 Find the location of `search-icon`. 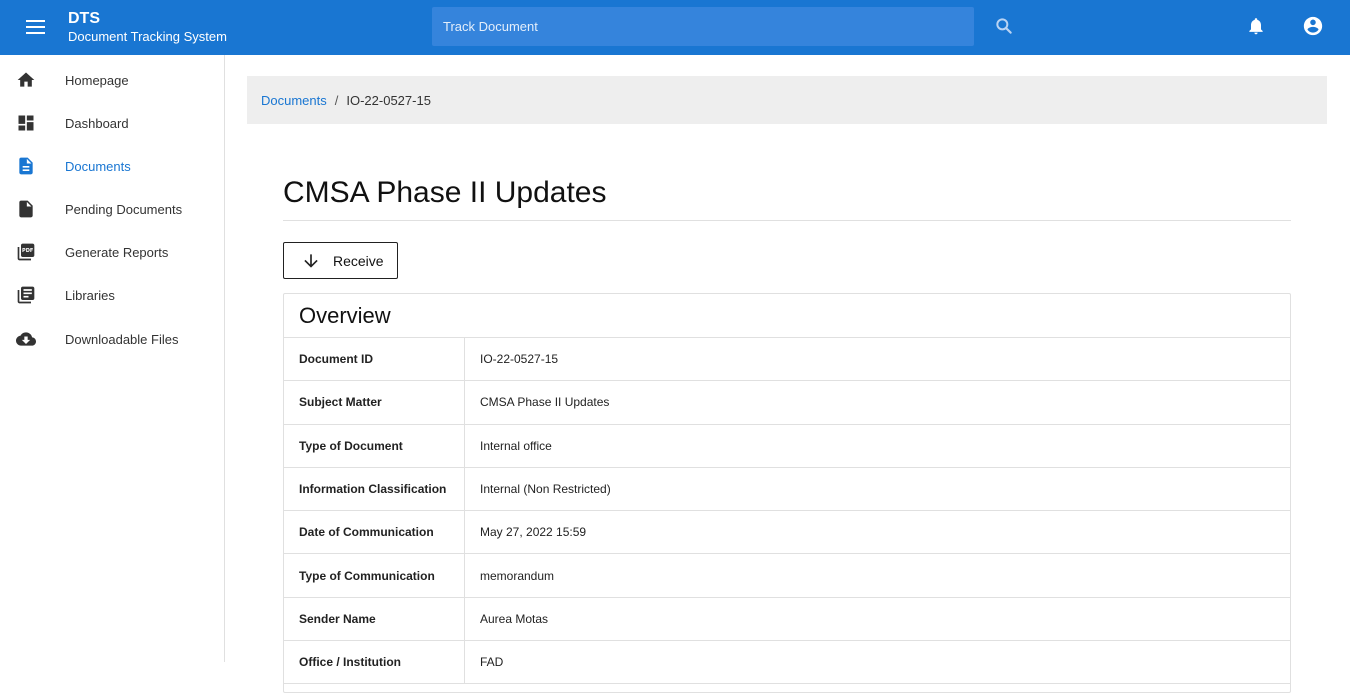

search-icon is located at coordinates (1004, 26).